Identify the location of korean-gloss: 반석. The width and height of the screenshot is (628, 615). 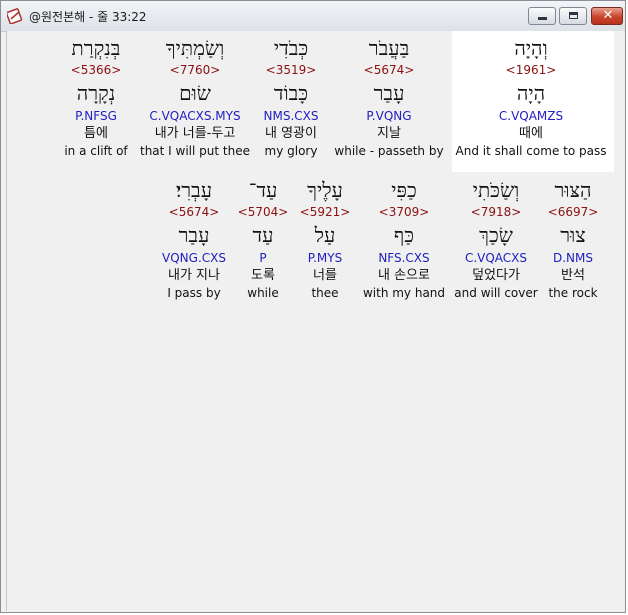
(573, 275).